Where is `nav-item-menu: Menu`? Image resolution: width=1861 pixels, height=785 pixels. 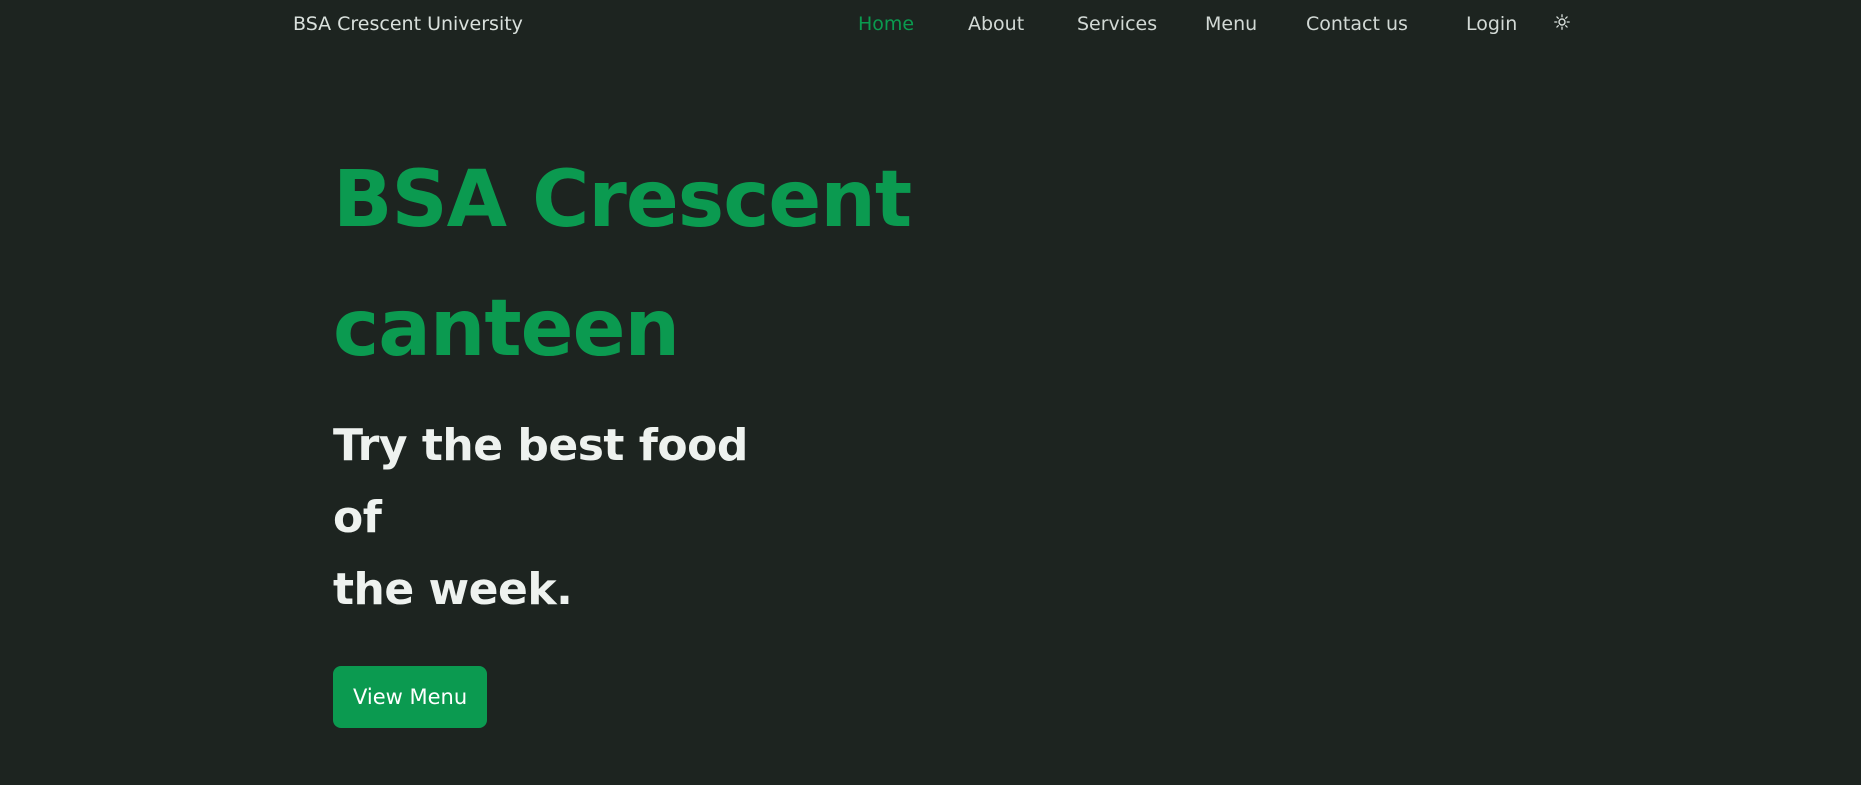
nav-item-menu: Menu is located at coordinates (1255, 24).